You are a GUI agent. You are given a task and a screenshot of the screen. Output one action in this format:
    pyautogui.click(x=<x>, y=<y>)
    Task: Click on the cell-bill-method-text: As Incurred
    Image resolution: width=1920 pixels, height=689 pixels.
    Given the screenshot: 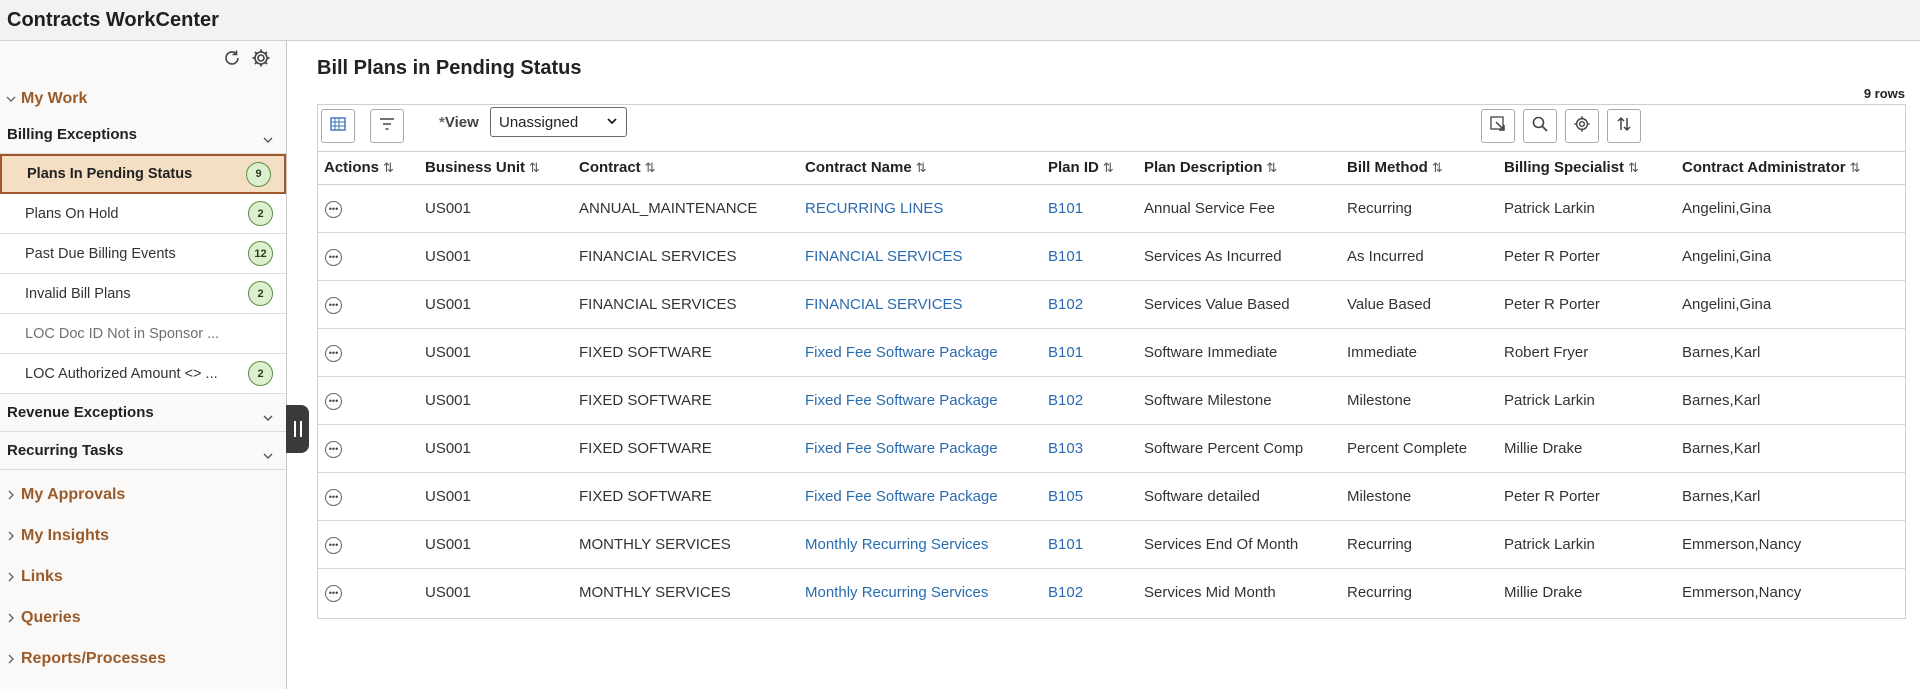 What is the action you would take?
    pyautogui.click(x=1385, y=256)
    